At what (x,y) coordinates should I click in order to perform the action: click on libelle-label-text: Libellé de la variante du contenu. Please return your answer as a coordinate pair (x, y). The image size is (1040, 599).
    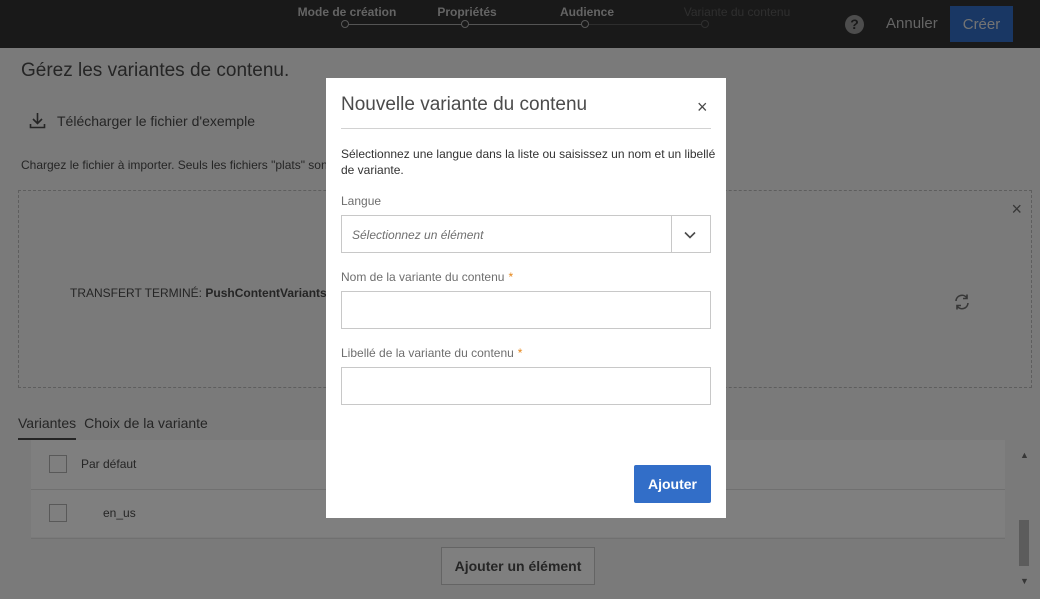
    Looking at the image, I should click on (427, 353).